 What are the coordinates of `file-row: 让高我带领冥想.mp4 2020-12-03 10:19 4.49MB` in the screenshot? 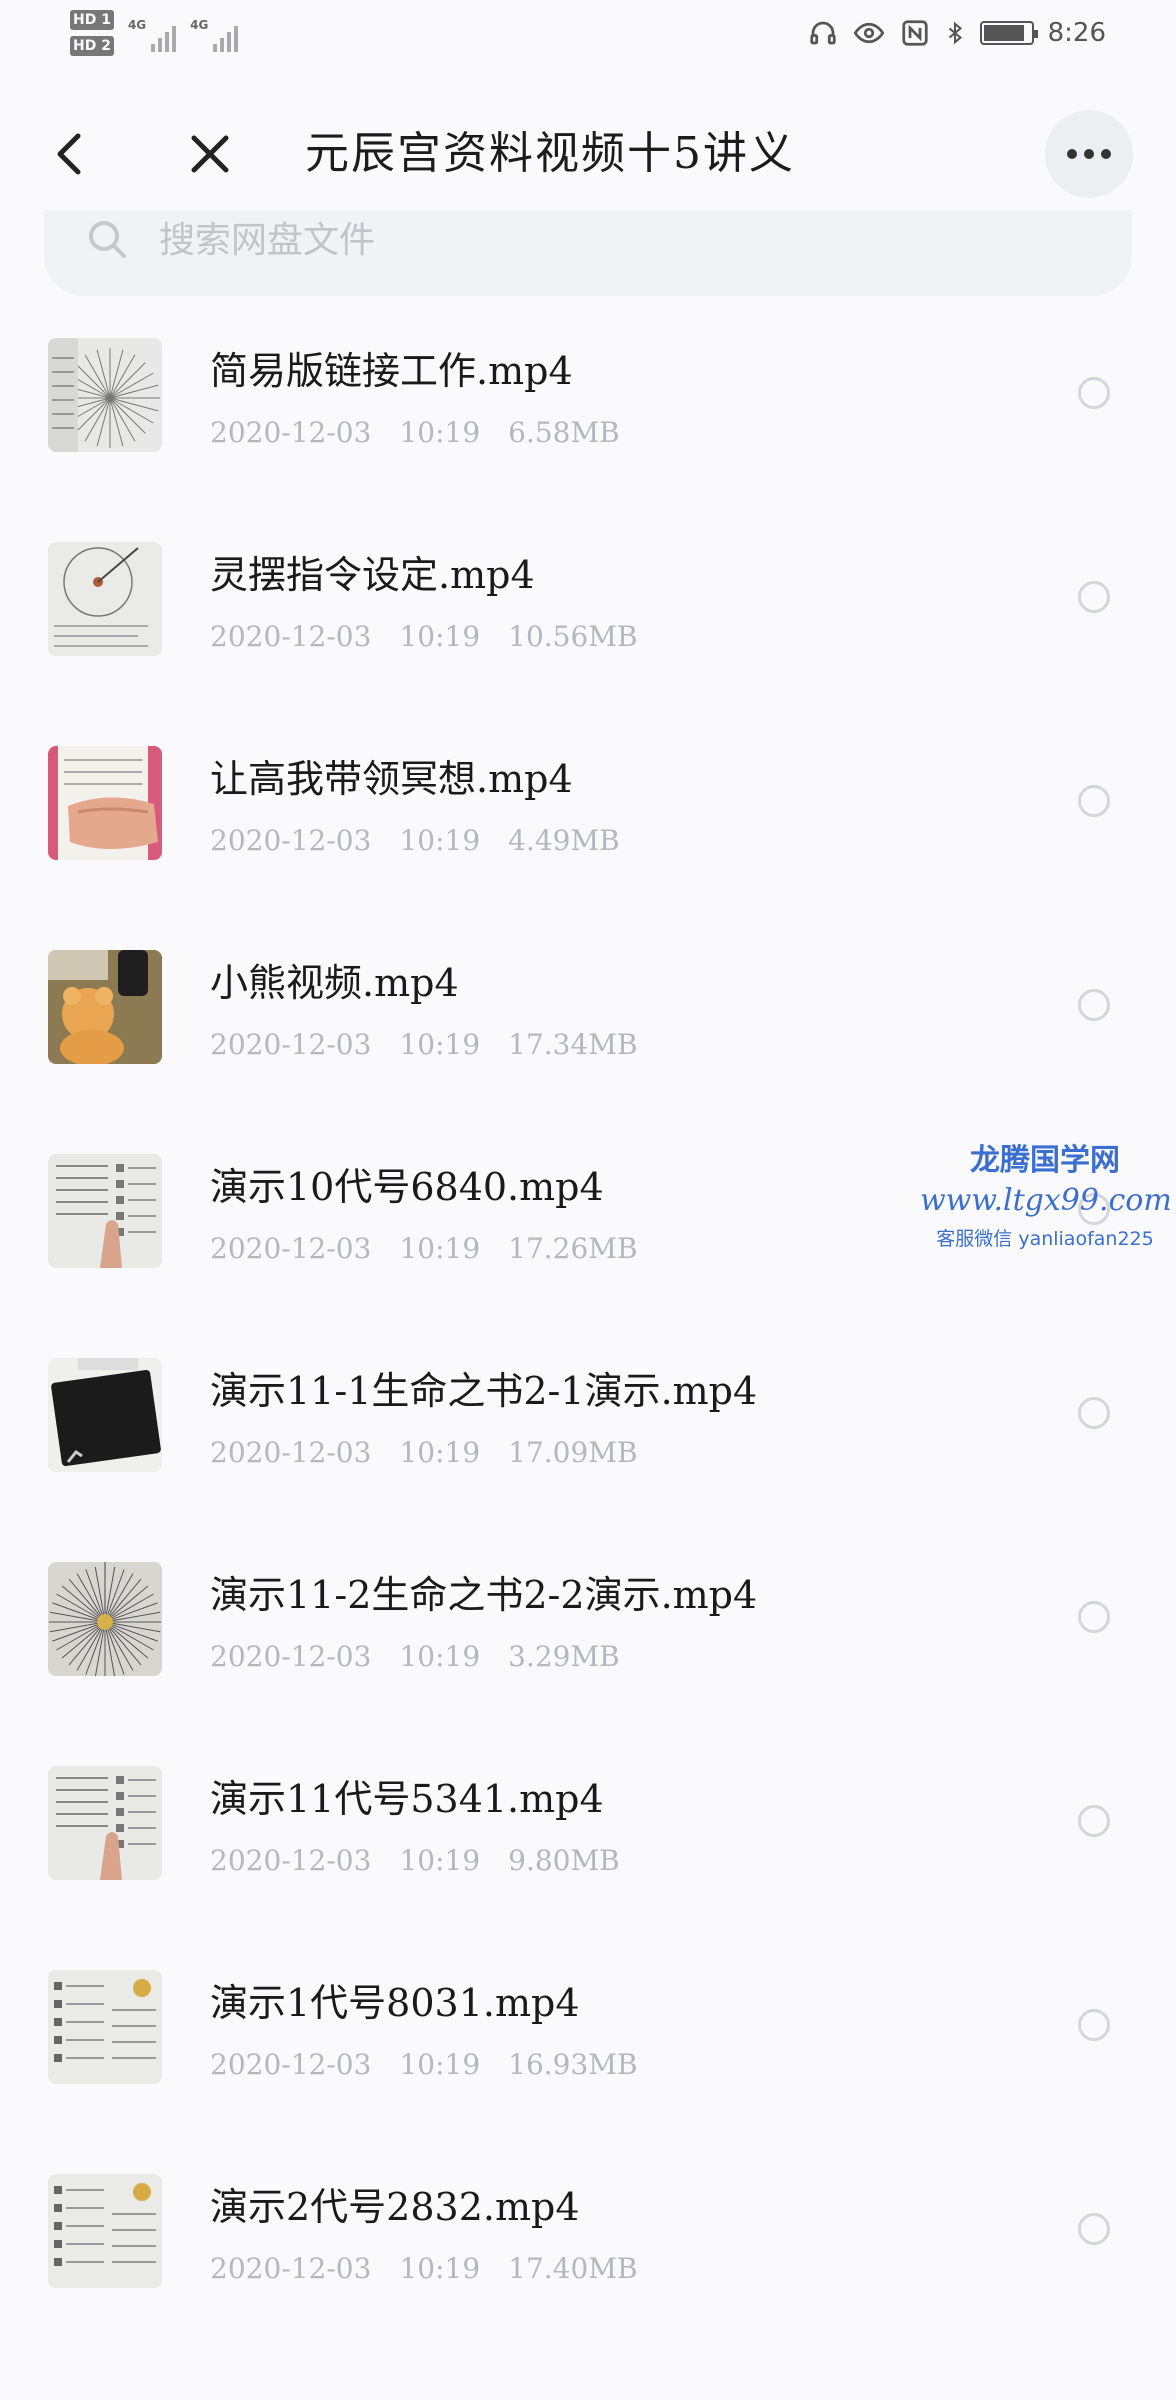 It's located at (588, 830).